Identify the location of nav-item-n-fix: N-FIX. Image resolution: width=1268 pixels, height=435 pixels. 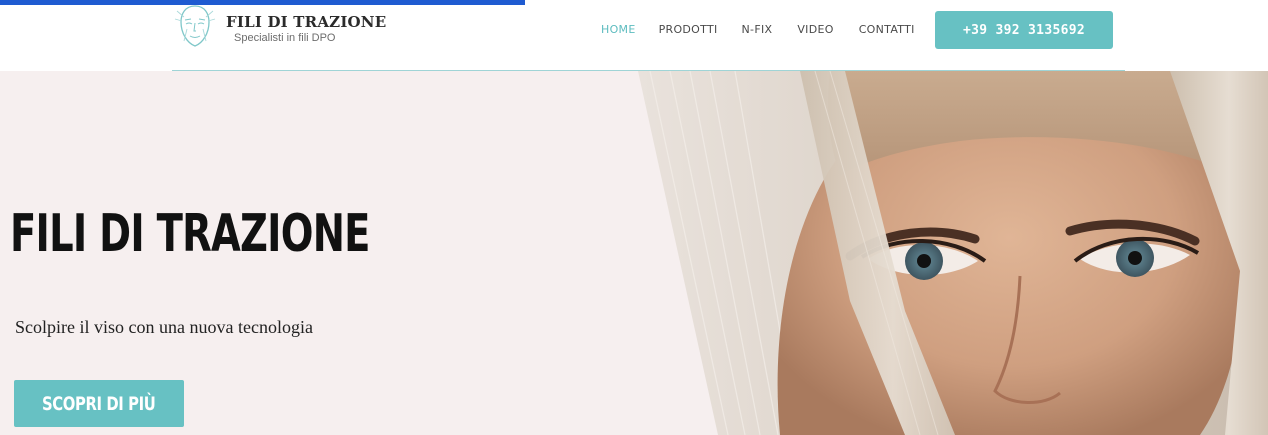
(757, 29).